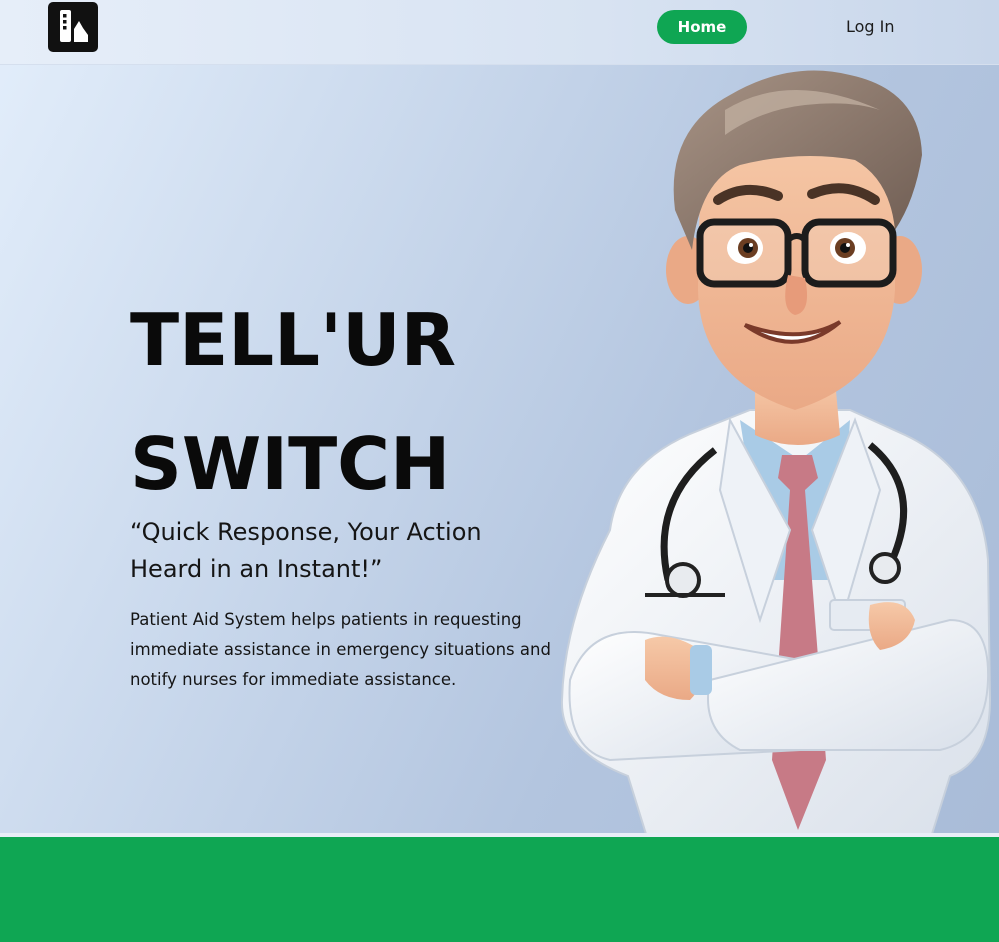  I want to click on home-button: Home, so click(702, 27).